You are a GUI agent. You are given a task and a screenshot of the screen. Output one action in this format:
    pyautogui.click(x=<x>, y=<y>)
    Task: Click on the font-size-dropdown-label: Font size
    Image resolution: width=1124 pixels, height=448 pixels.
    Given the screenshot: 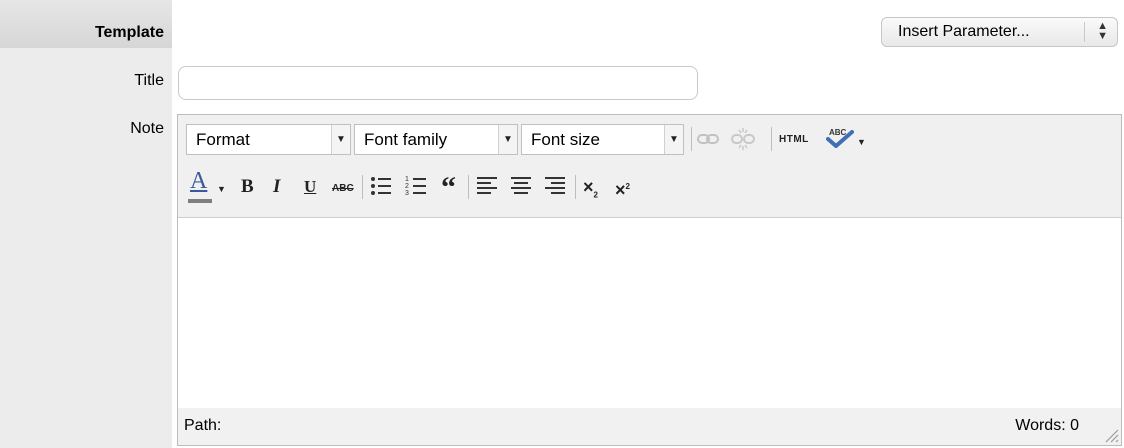 What is the action you would take?
    pyautogui.click(x=565, y=139)
    